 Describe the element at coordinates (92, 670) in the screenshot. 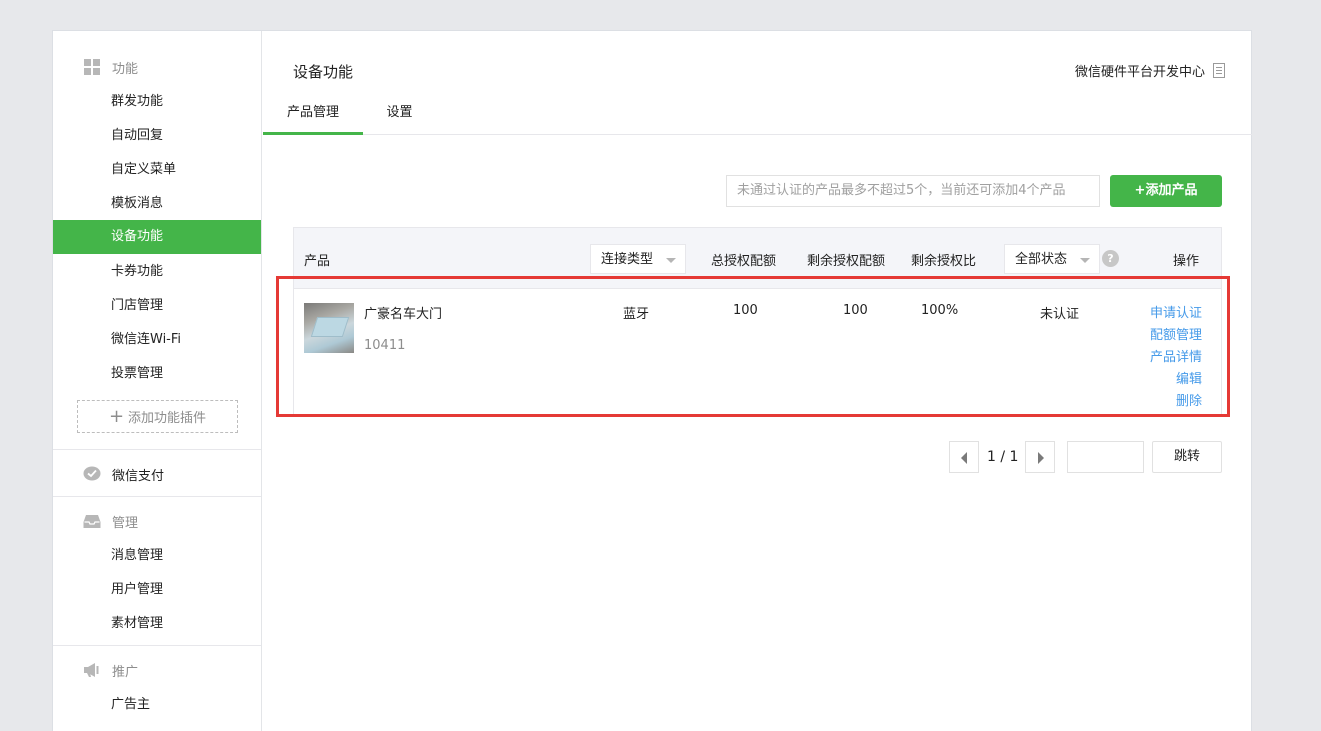

I see `megaphone-icon` at that location.